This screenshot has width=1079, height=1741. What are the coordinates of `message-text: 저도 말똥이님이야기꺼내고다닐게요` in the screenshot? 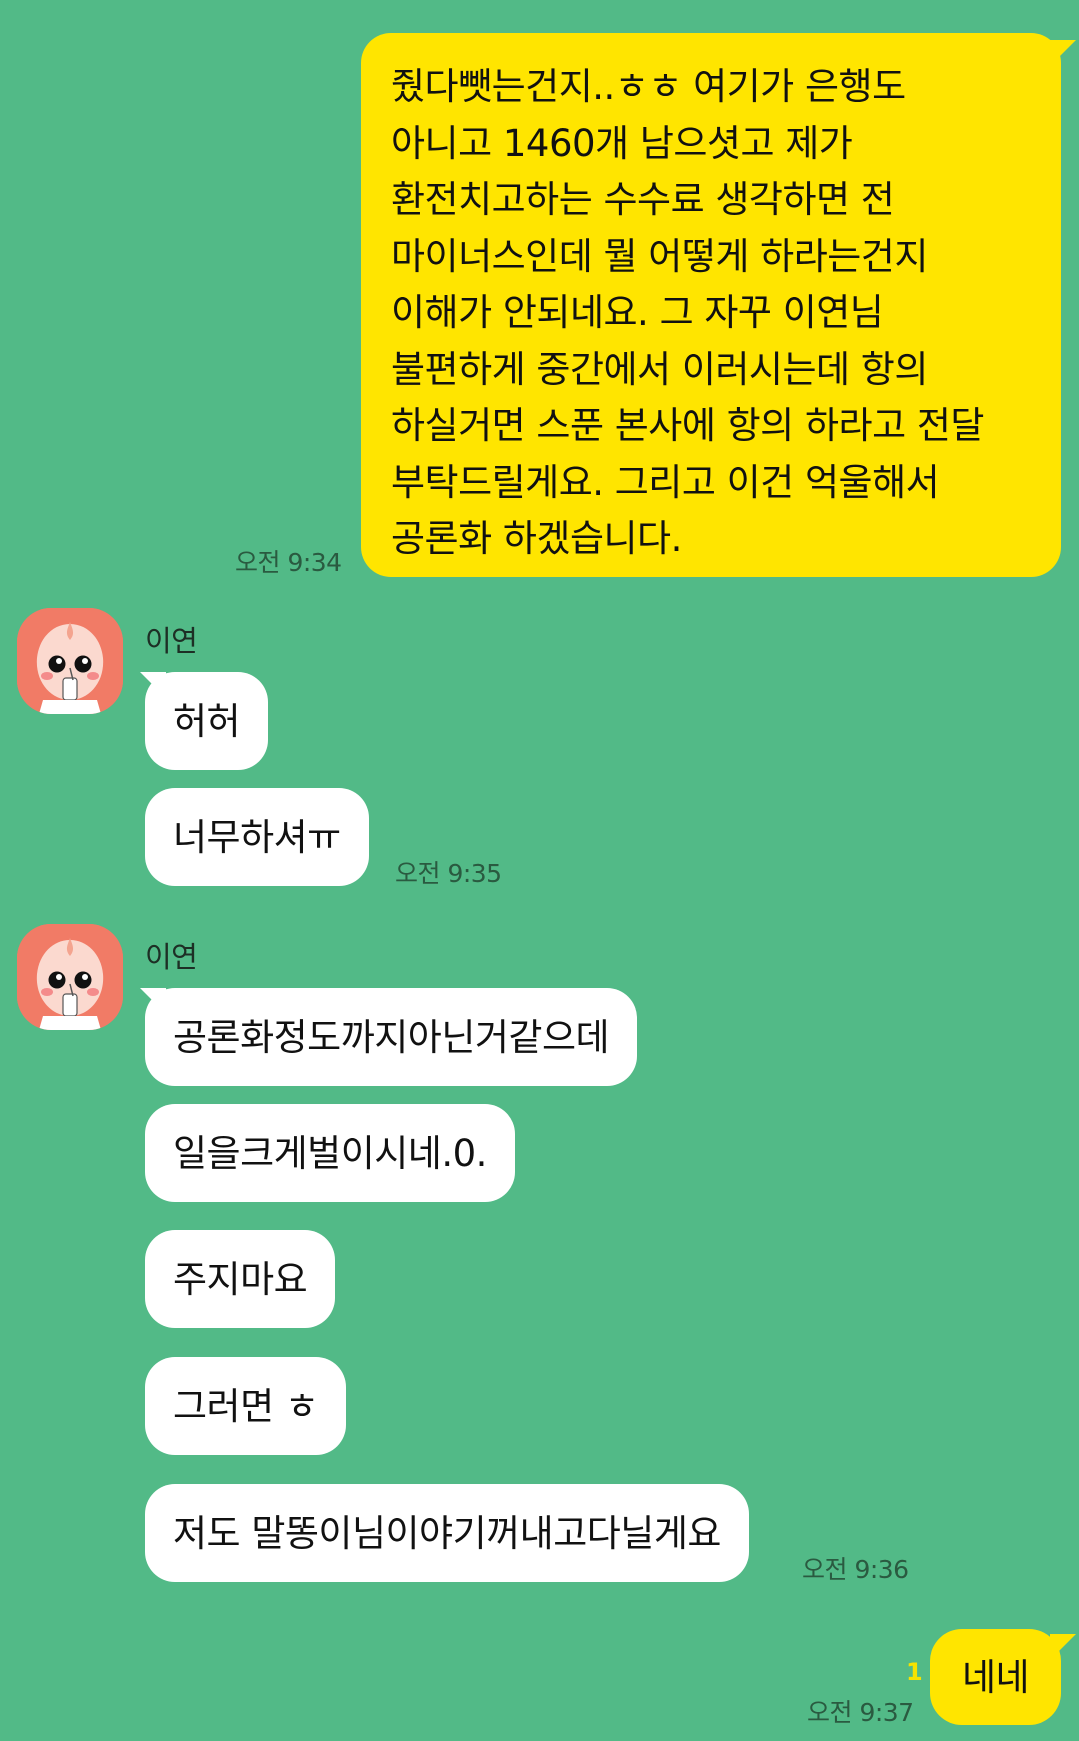 It's located at (447, 1533).